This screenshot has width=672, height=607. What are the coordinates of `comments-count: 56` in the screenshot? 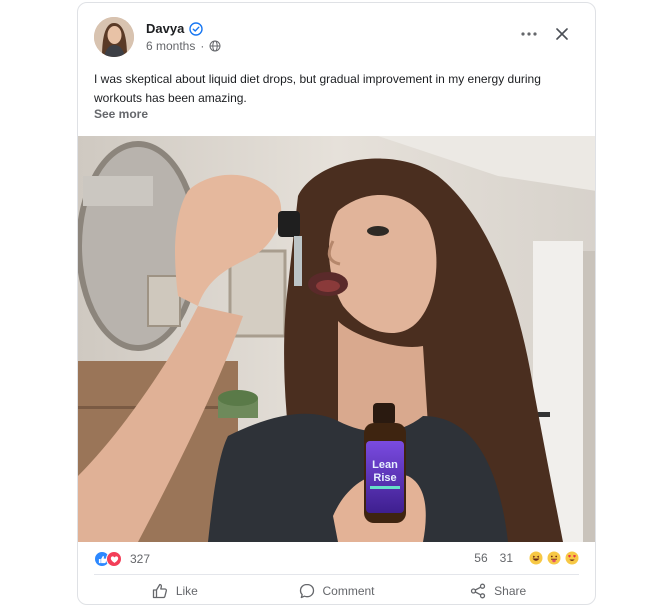 It's located at (480, 558).